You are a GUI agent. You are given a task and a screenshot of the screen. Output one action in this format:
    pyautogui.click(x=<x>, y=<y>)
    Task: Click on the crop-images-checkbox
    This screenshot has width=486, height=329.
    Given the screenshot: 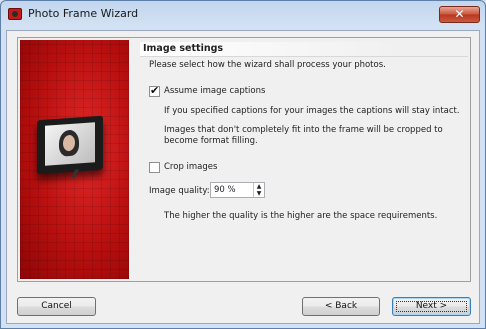 What is the action you would take?
    pyautogui.click(x=154, y=167)
    